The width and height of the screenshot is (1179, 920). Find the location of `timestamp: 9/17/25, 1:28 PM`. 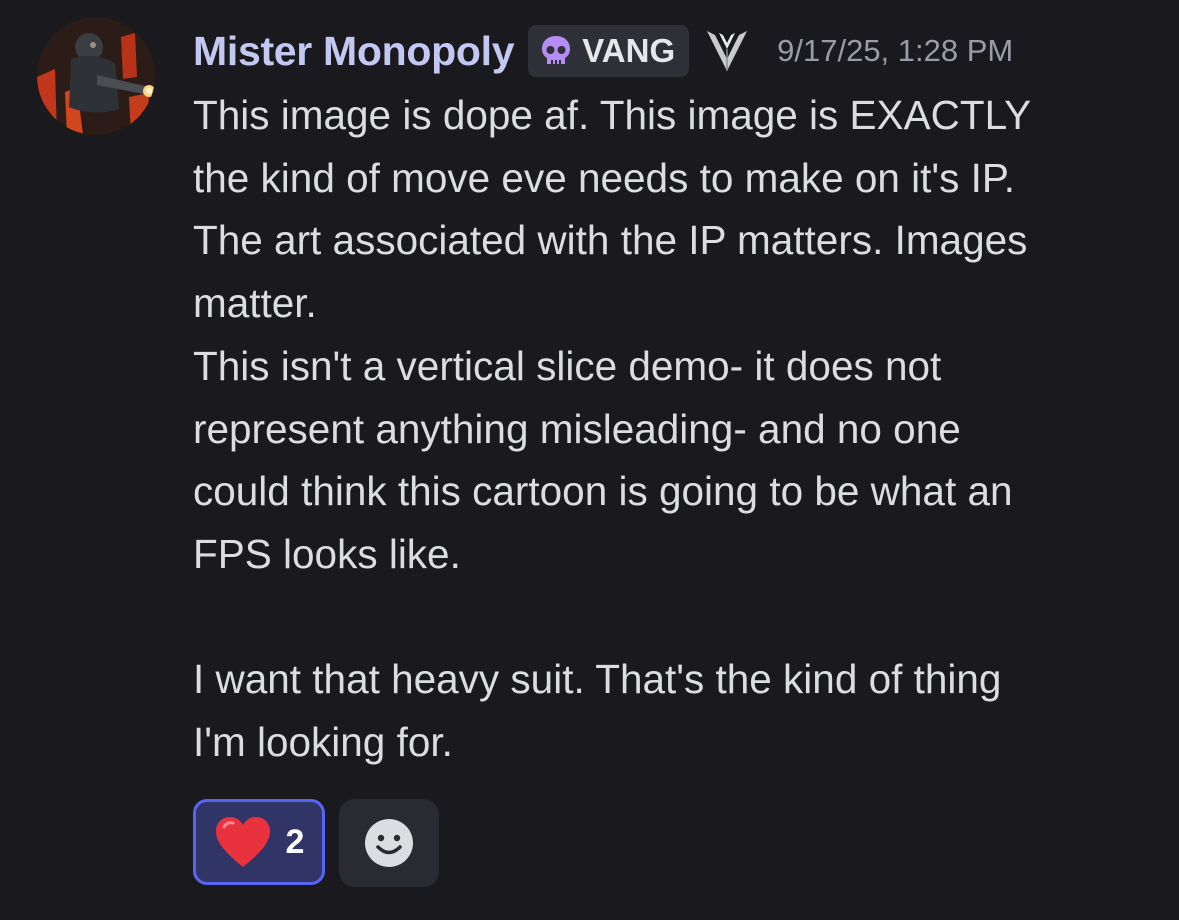

timestamp: 9/17/25, 1:28 PM is located at coordinates (895, 50).